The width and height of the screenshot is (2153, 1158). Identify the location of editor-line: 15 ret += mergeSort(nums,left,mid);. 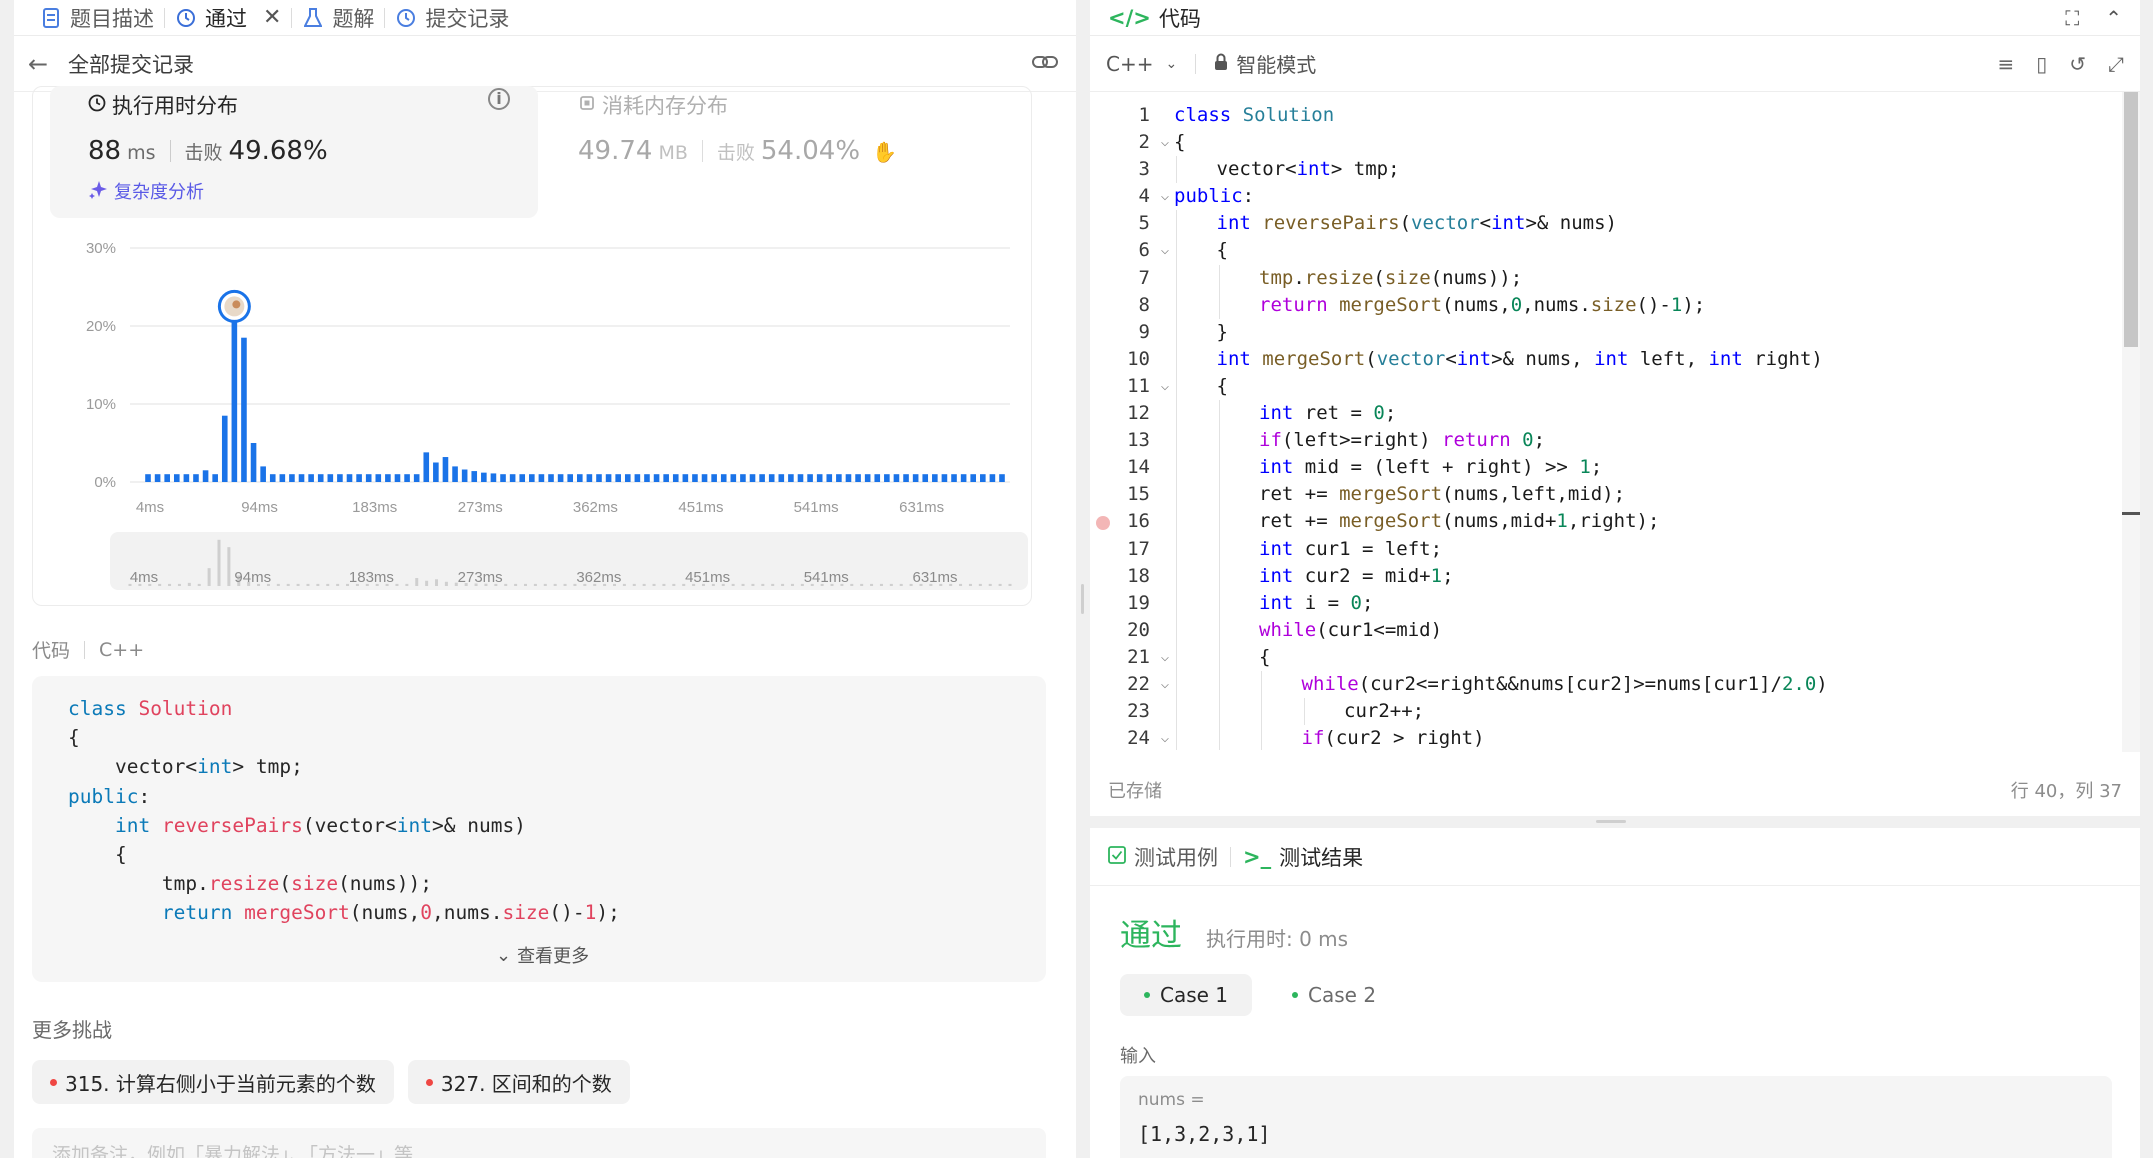
(1606, 495).